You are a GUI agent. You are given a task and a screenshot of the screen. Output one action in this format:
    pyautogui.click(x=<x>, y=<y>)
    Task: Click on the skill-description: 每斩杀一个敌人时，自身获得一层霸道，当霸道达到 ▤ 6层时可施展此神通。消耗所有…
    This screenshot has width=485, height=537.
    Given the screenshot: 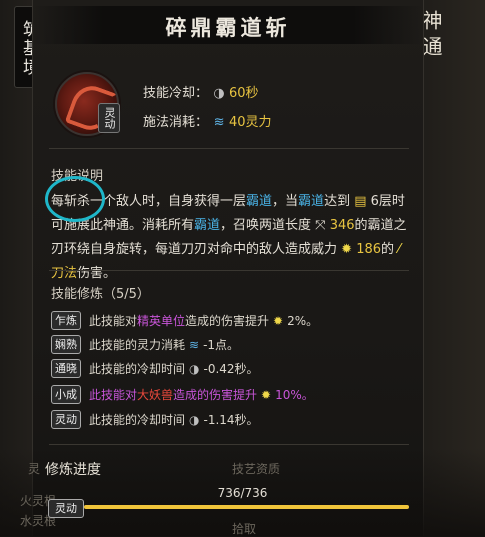 What is the action you would take?
    pyautogui.click(x=229, y=238)
    